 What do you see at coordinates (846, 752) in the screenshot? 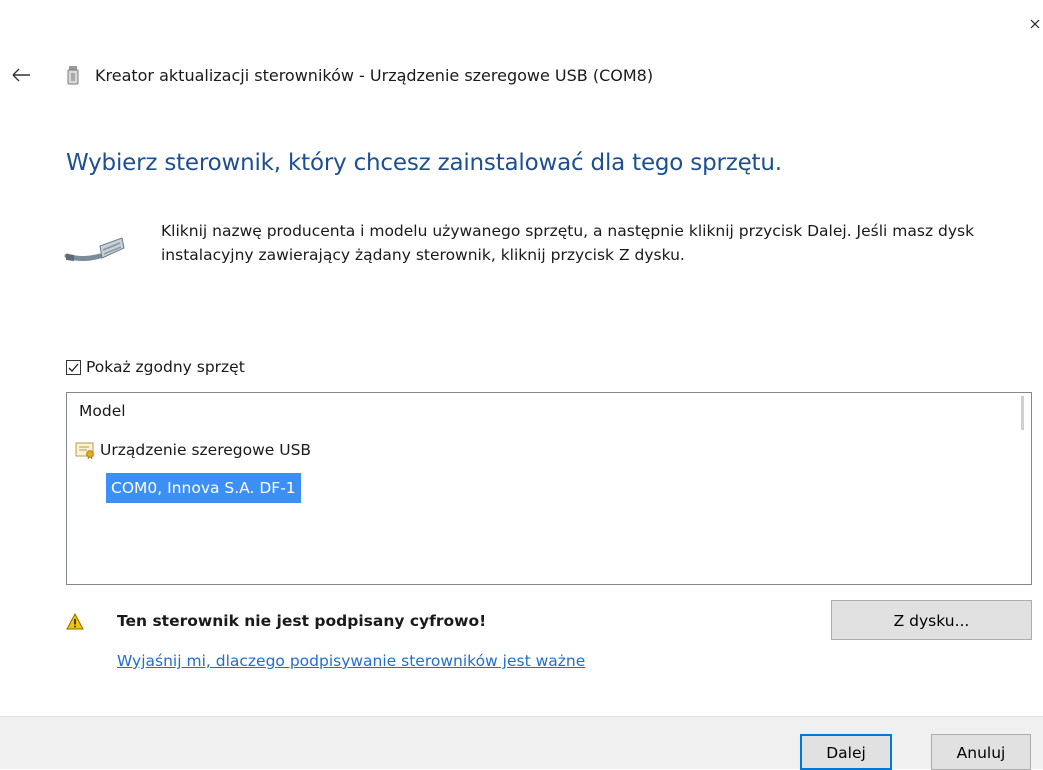
I see `next-button: Dalej` at bounding box center [846, 752].